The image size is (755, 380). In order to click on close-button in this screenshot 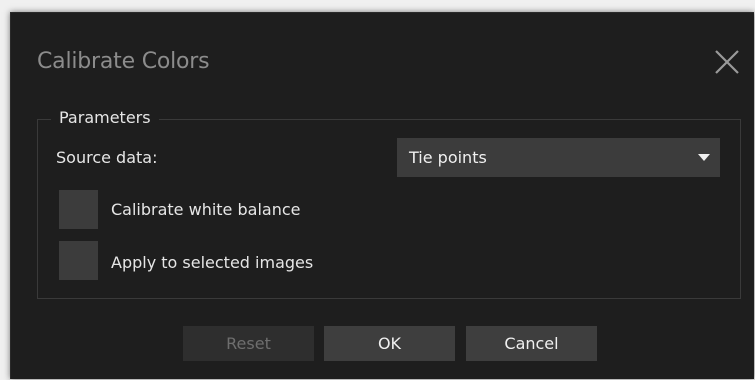, I will do `click(727, 62)`.